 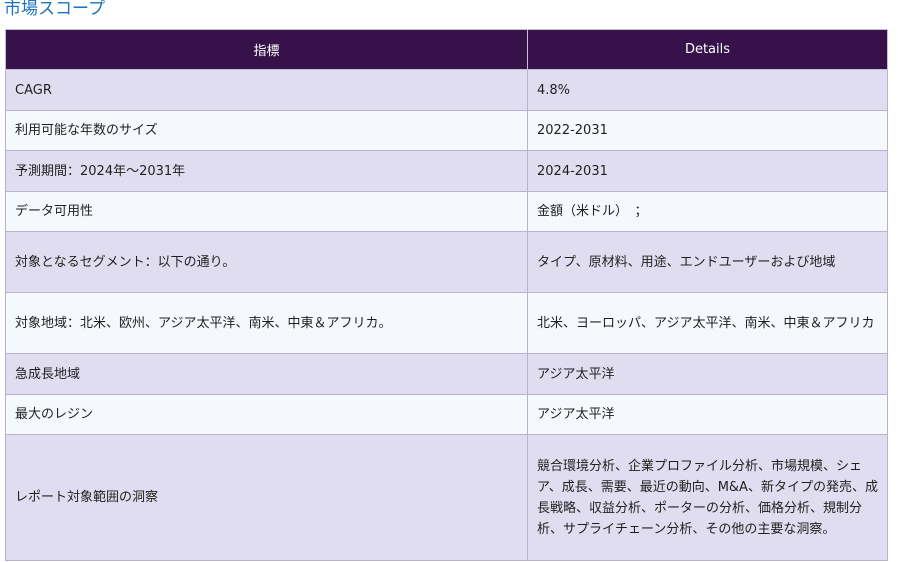 What do you see at coordinates (266, 130) in the screenshot?
I see `row-metric: 利用可能な年数のサイズ` at bounding box center [266, 130].